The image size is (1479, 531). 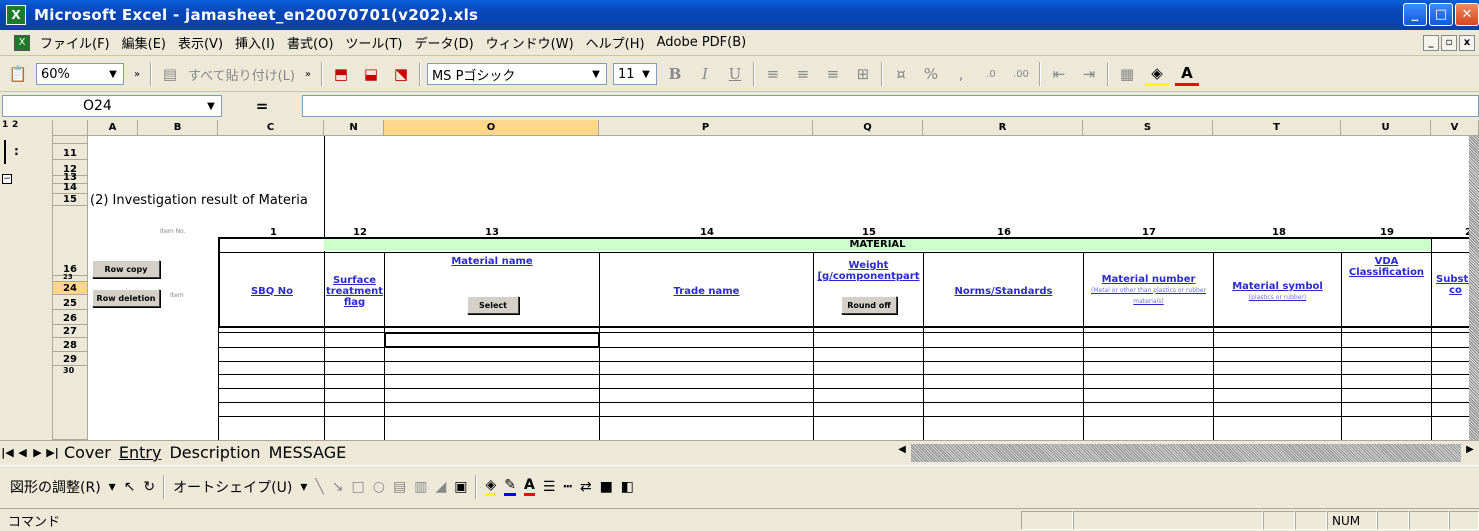 I want to click on vertical-textbox-icon: ▥, so click(x=420, y=487).